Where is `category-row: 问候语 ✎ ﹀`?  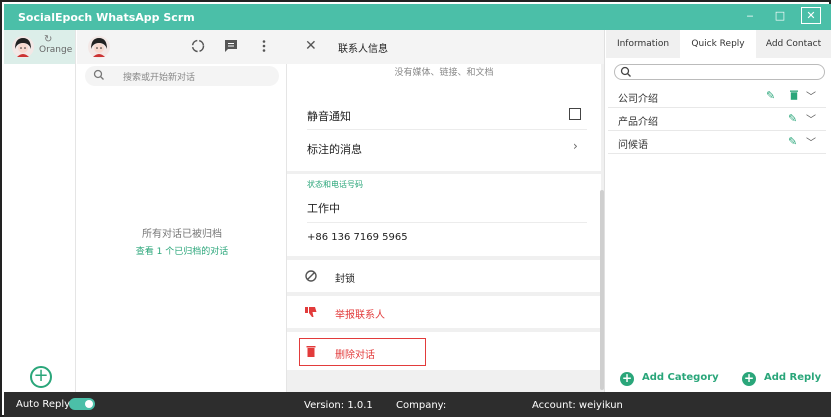 category-row: 问候语 ✎ ﹀ is located at coordinates (717, 142).